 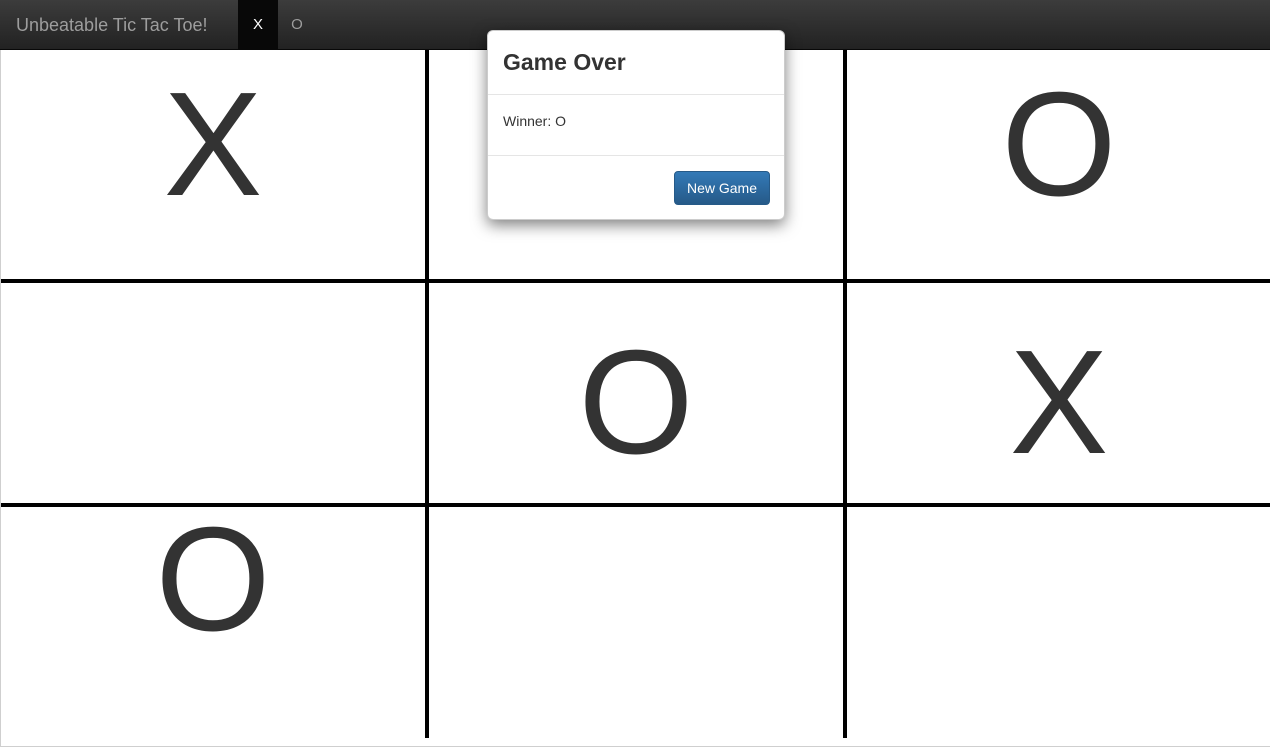 I want to click on game-over-dialog: Game Over Winner: O New Game, so click(x=636, y=125).